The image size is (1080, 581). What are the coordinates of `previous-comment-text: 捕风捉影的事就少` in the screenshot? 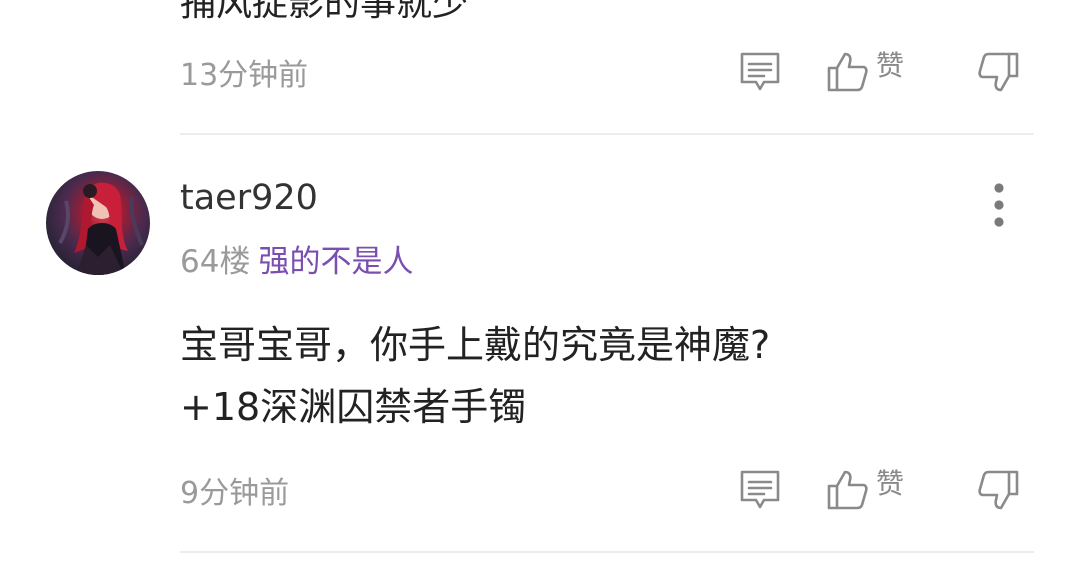 It's located at (324, 12).